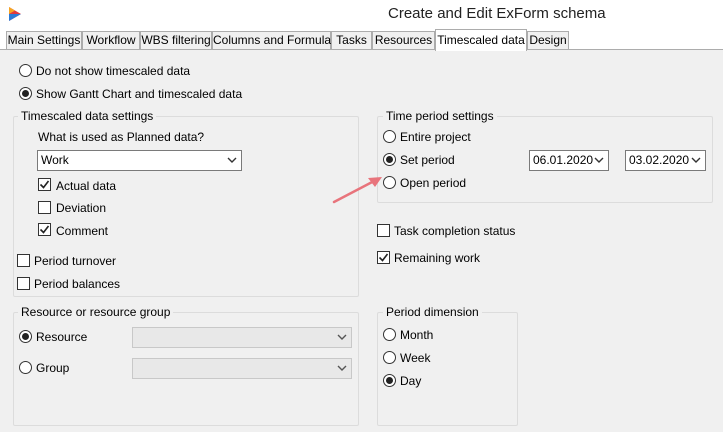 This screenshot has height=432, width=723. I want to click on start-date-picker: 06.01.2020, so click(569, 160).